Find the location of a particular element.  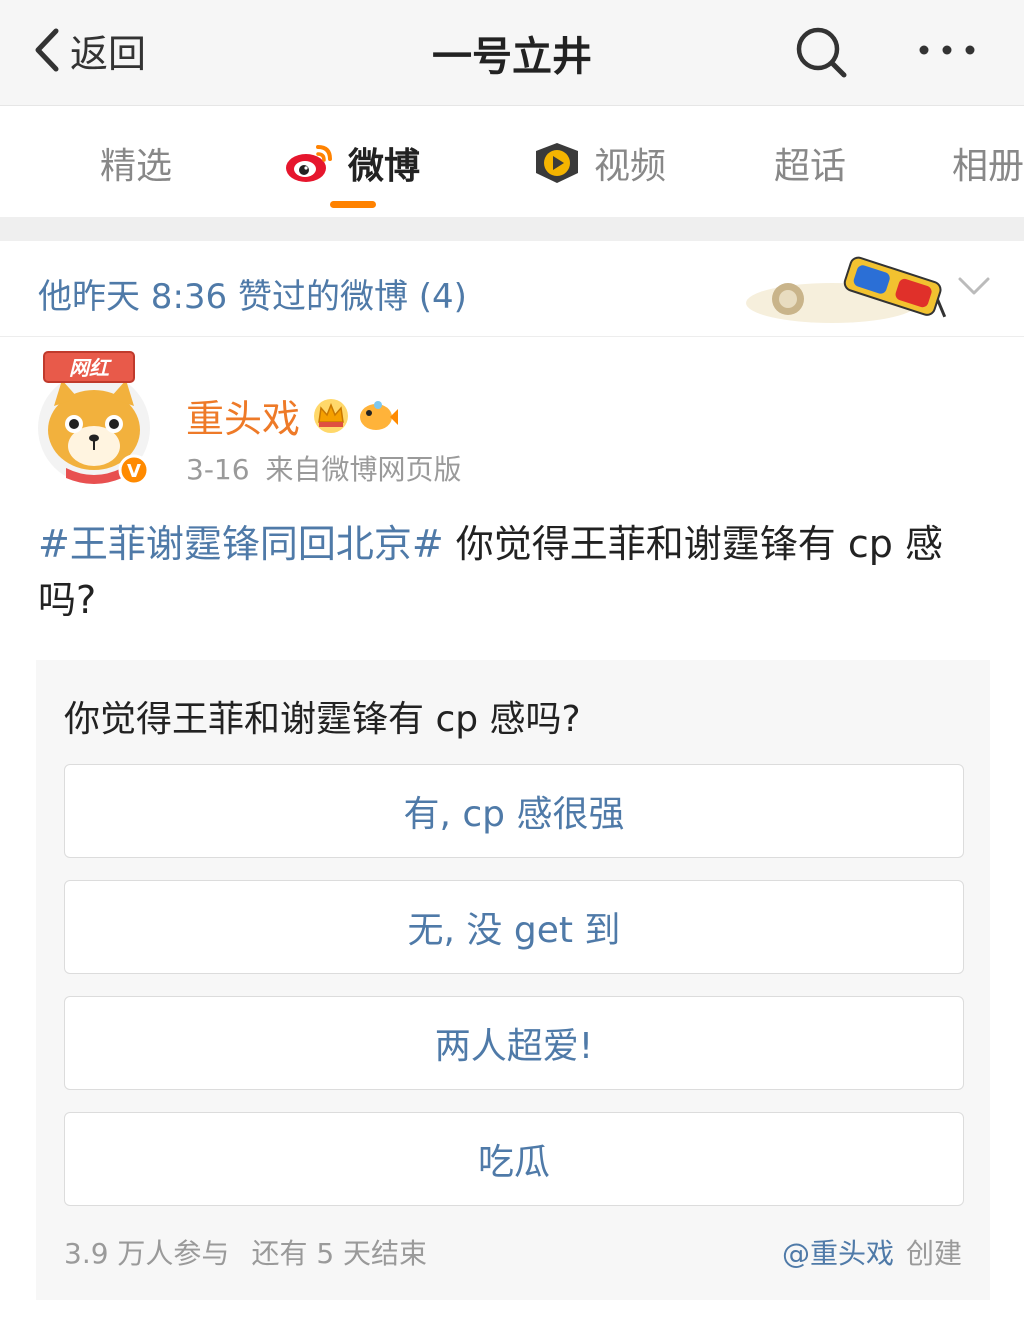

poll-option-1: 有, cp 感很强 is located at coordinates (514, 811).